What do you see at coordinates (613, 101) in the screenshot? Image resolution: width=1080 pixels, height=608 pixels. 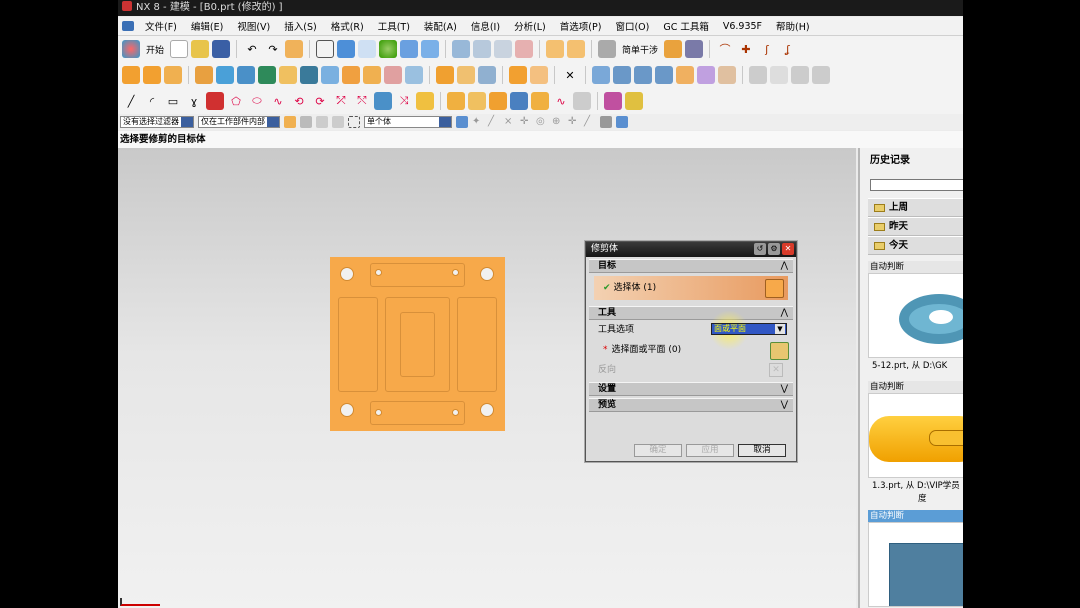 I see `mold-wizard-icon` at bounding box center [613, 101].